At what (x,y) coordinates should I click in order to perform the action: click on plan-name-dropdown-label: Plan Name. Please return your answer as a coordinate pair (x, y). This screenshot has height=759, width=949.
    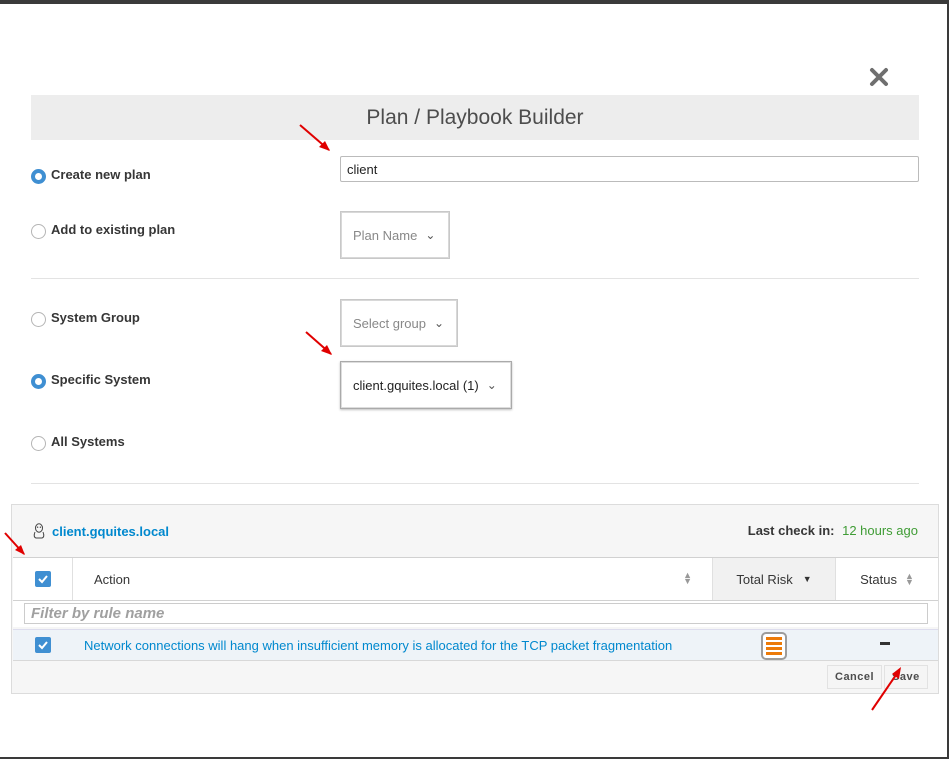
    Looking at the image, I should click on (385, 235).